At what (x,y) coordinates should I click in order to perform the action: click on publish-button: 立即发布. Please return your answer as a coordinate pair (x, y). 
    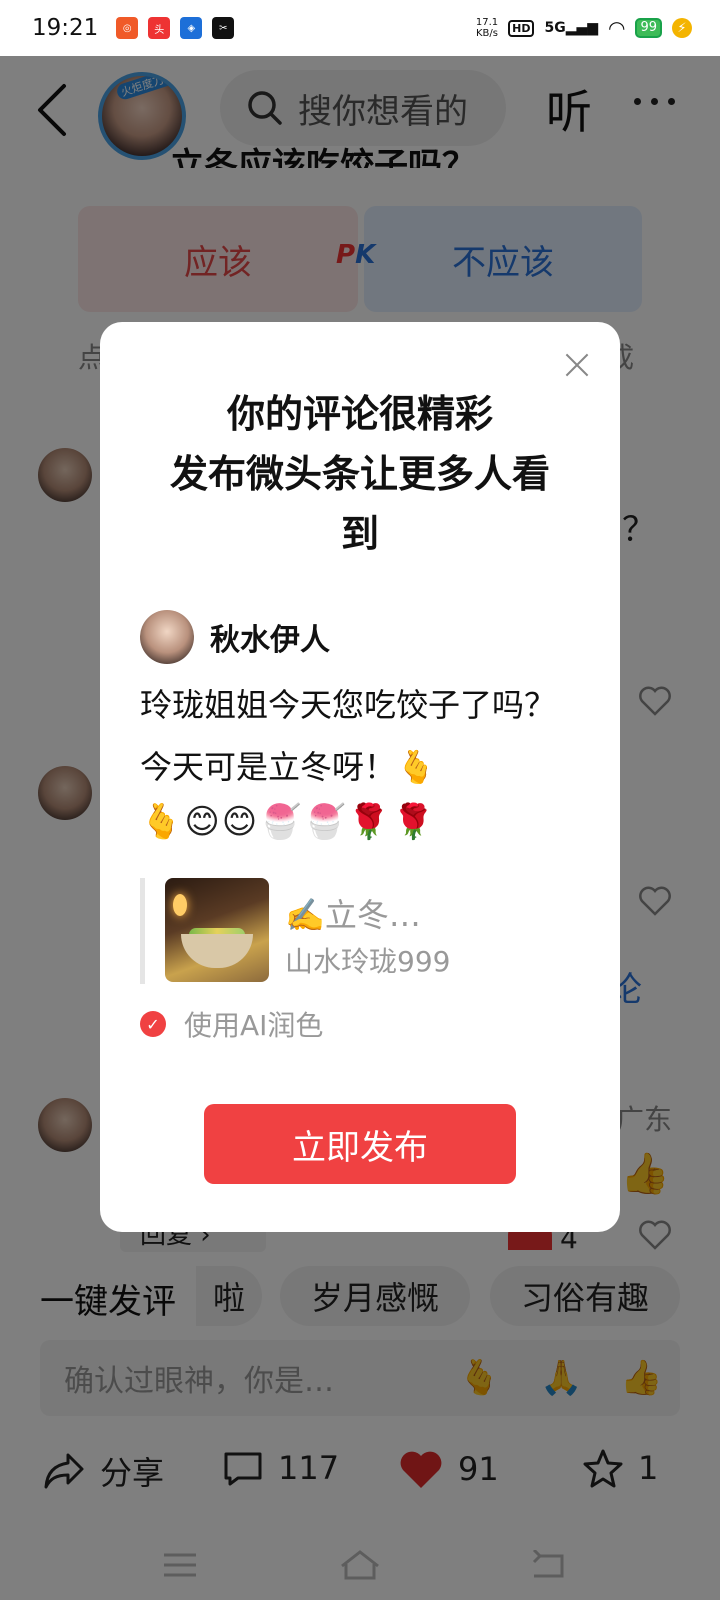
    Looking at the image, I should click on (360, 1144).